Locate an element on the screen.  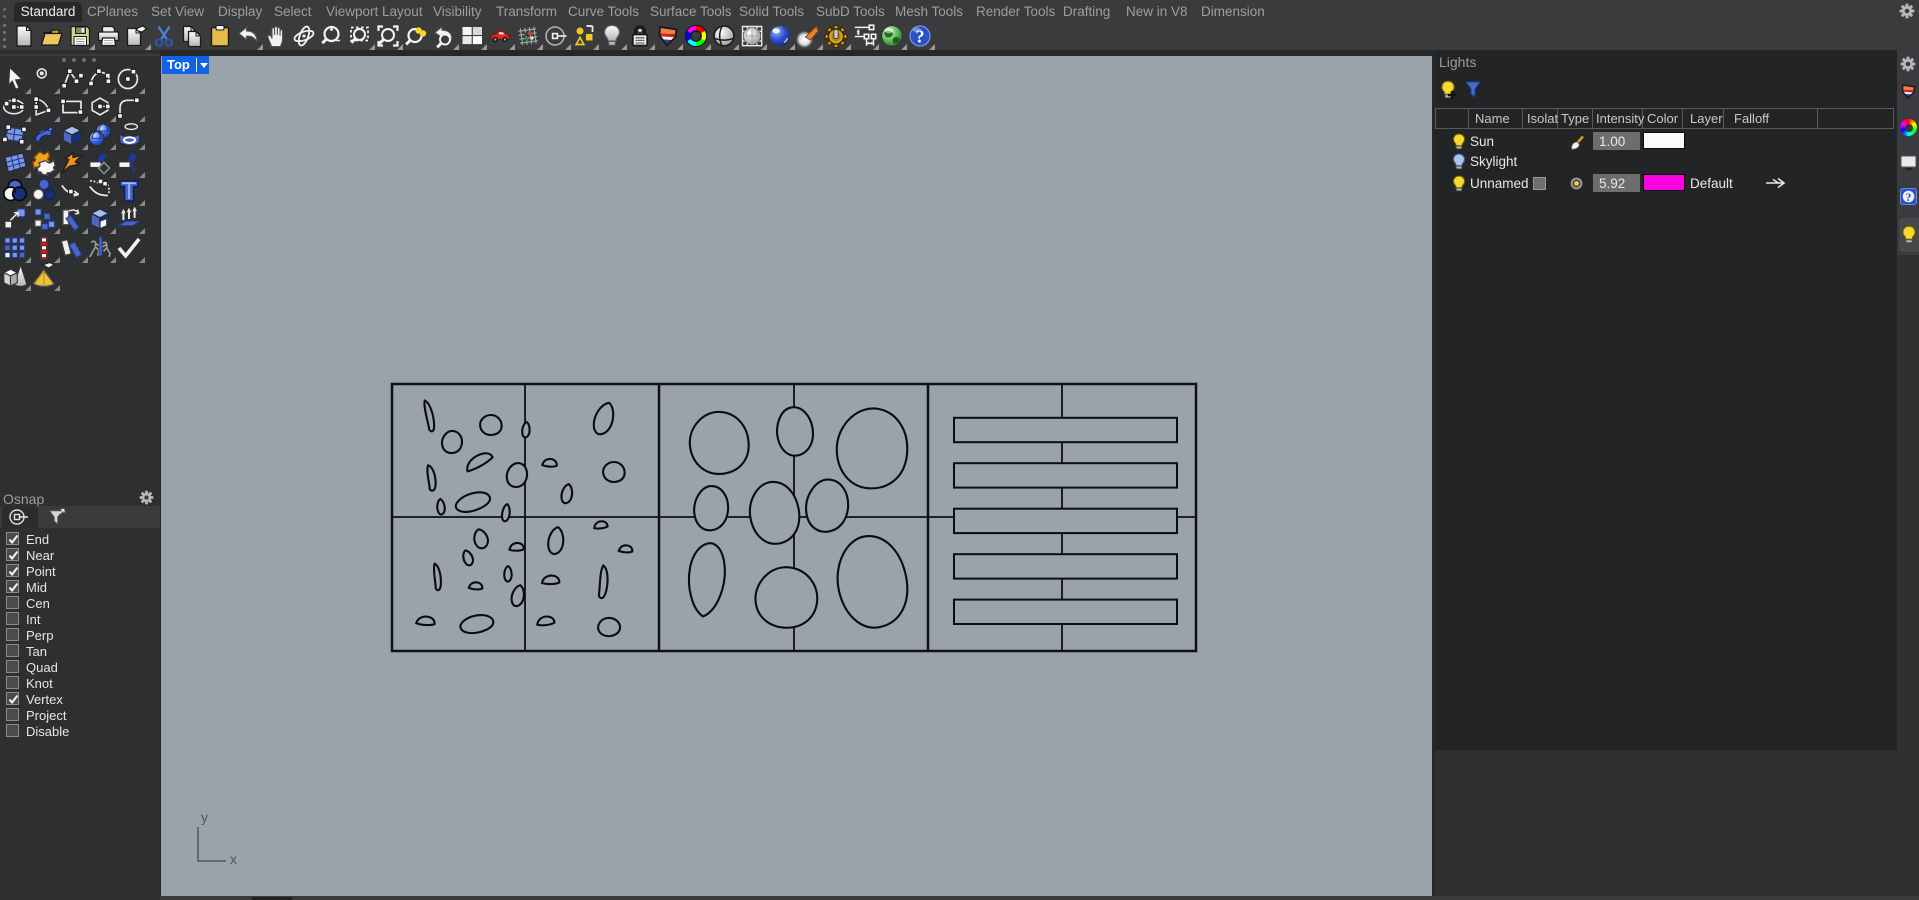
svg-text: x is located at coordinates (233, 859).